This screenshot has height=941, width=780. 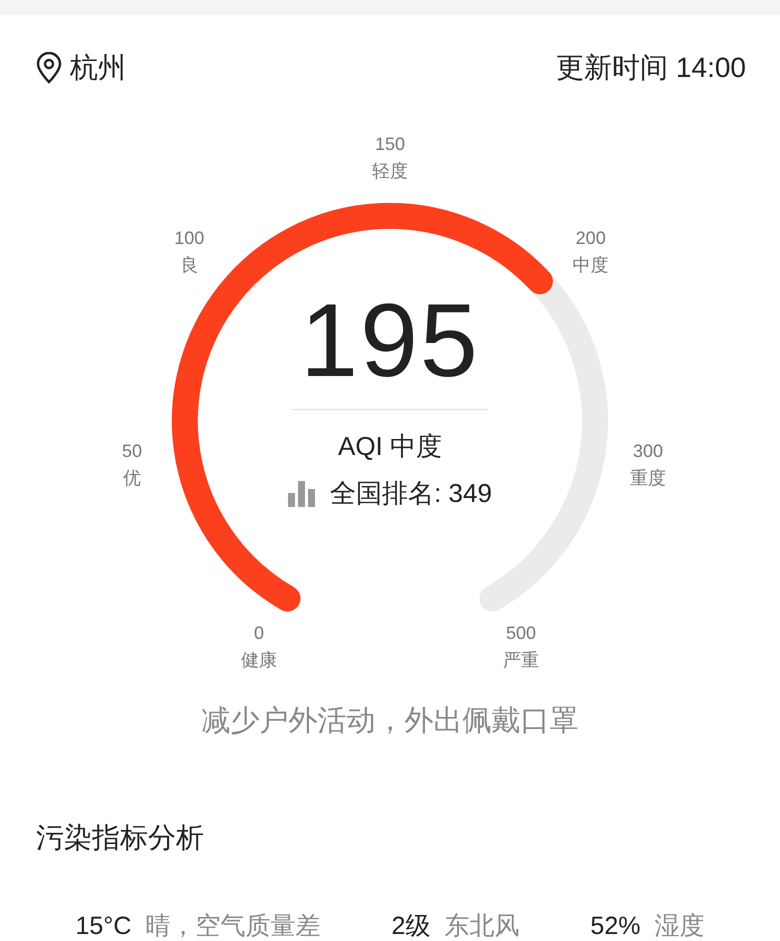 What do you see at coordinates (482, 926) in the screenshot?
I see `stat-label: 东北风` at bounding box center [482, 926].